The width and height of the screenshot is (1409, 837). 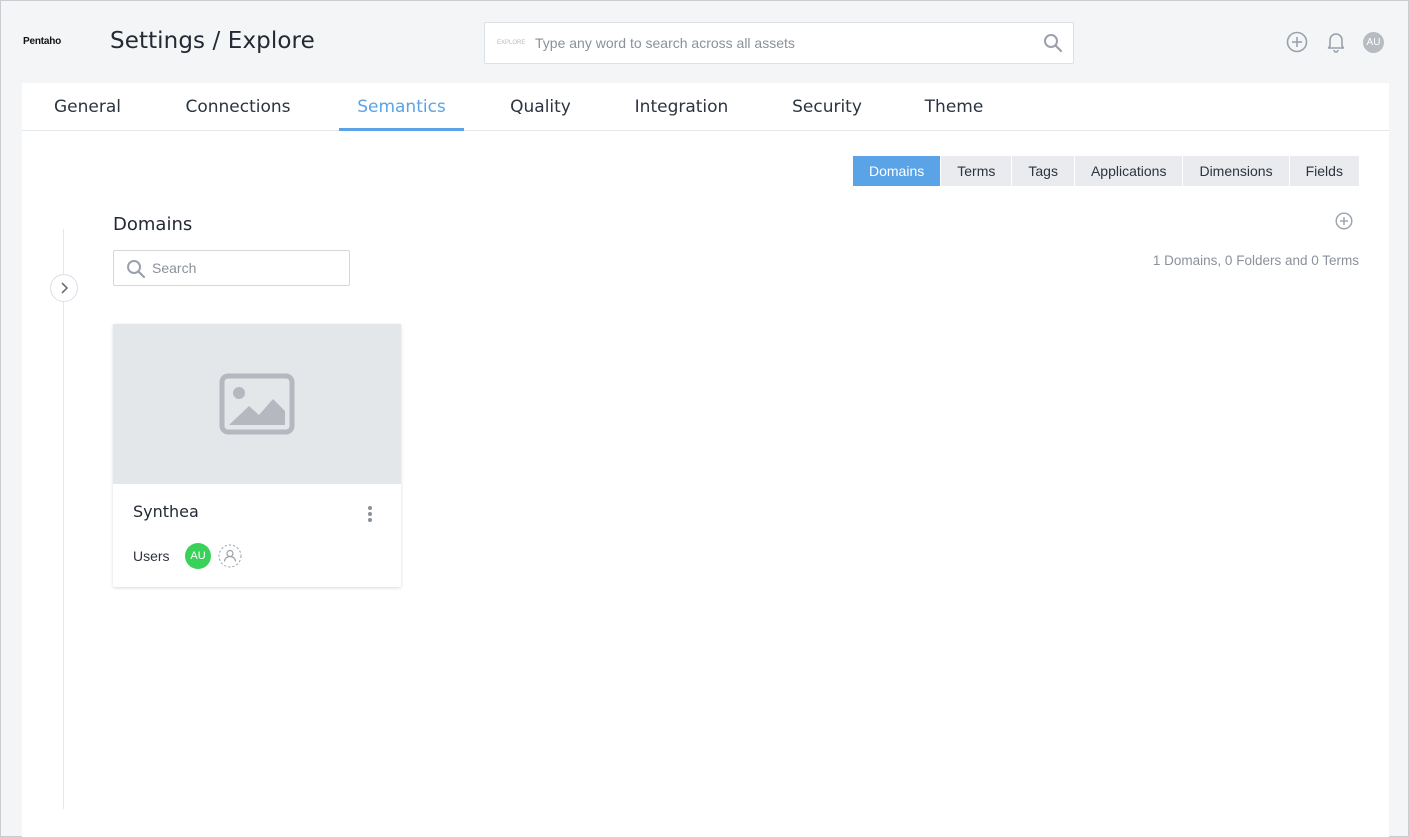 I want to click on users-label: Users, so click(x=151, y=556).